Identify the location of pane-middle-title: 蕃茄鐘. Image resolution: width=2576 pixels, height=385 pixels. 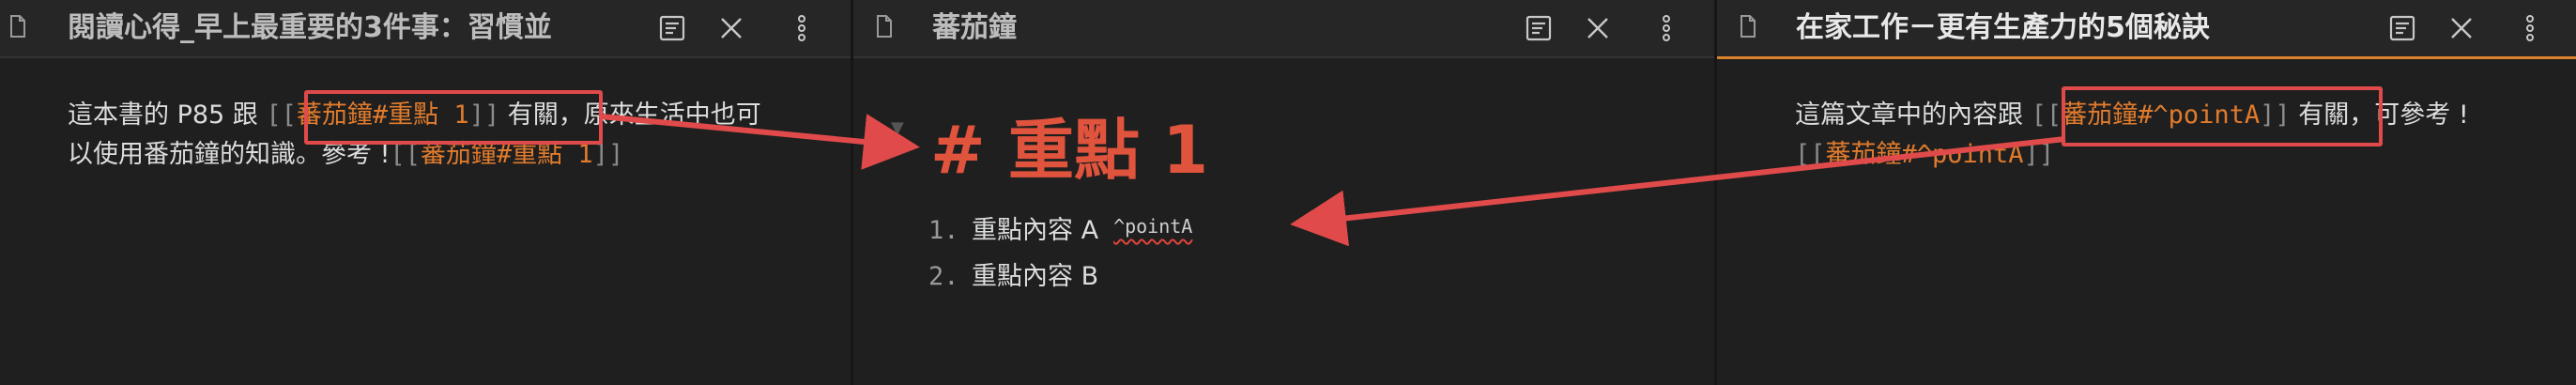
(975, 28).